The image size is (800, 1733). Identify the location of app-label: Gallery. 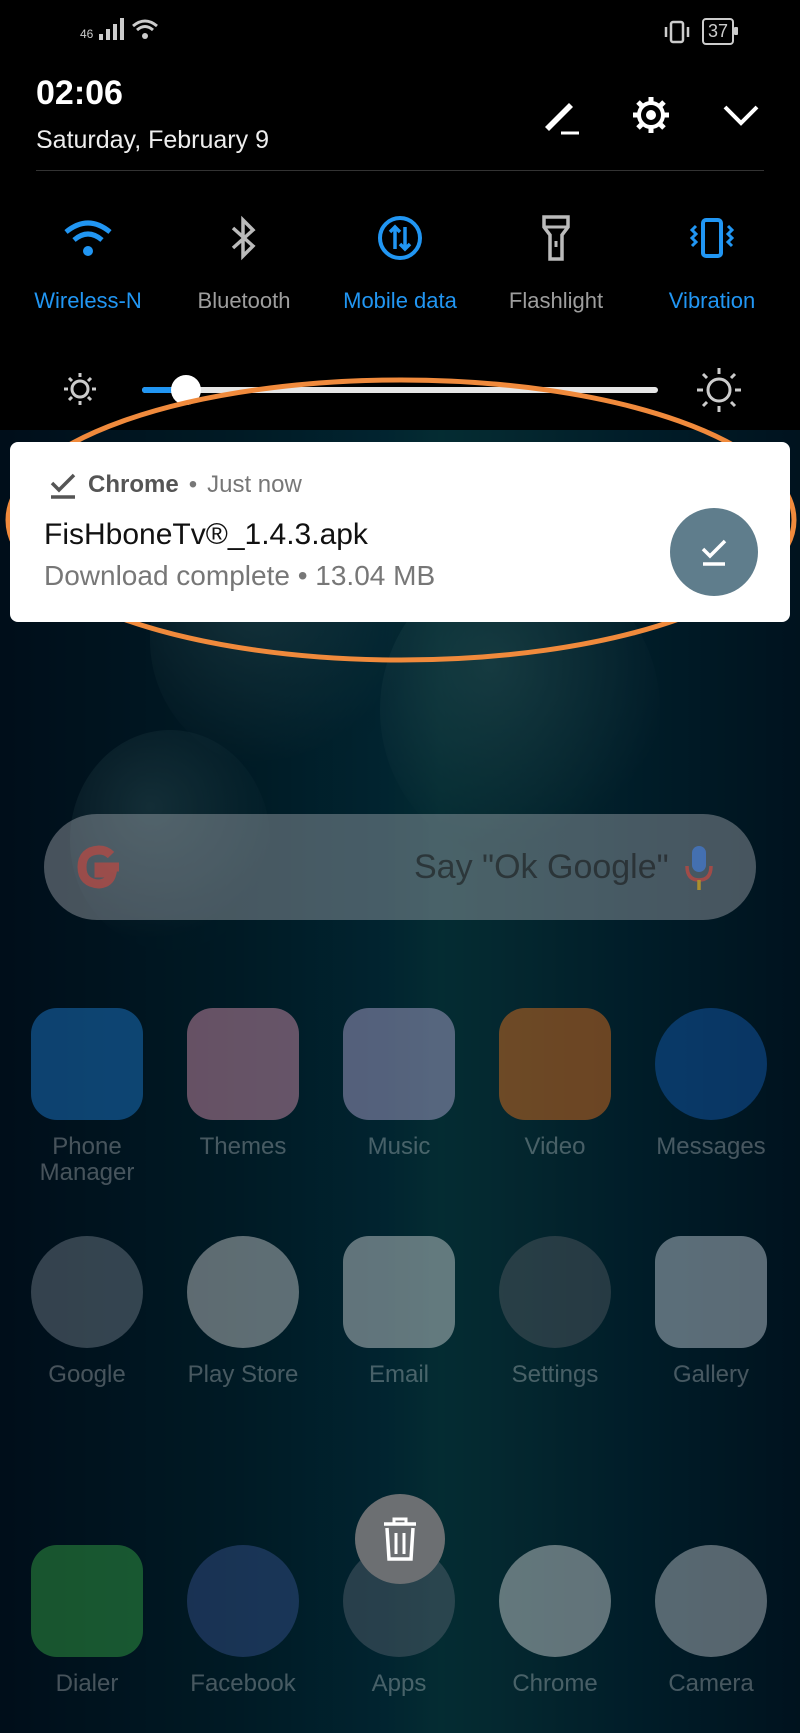
(711, 1374).